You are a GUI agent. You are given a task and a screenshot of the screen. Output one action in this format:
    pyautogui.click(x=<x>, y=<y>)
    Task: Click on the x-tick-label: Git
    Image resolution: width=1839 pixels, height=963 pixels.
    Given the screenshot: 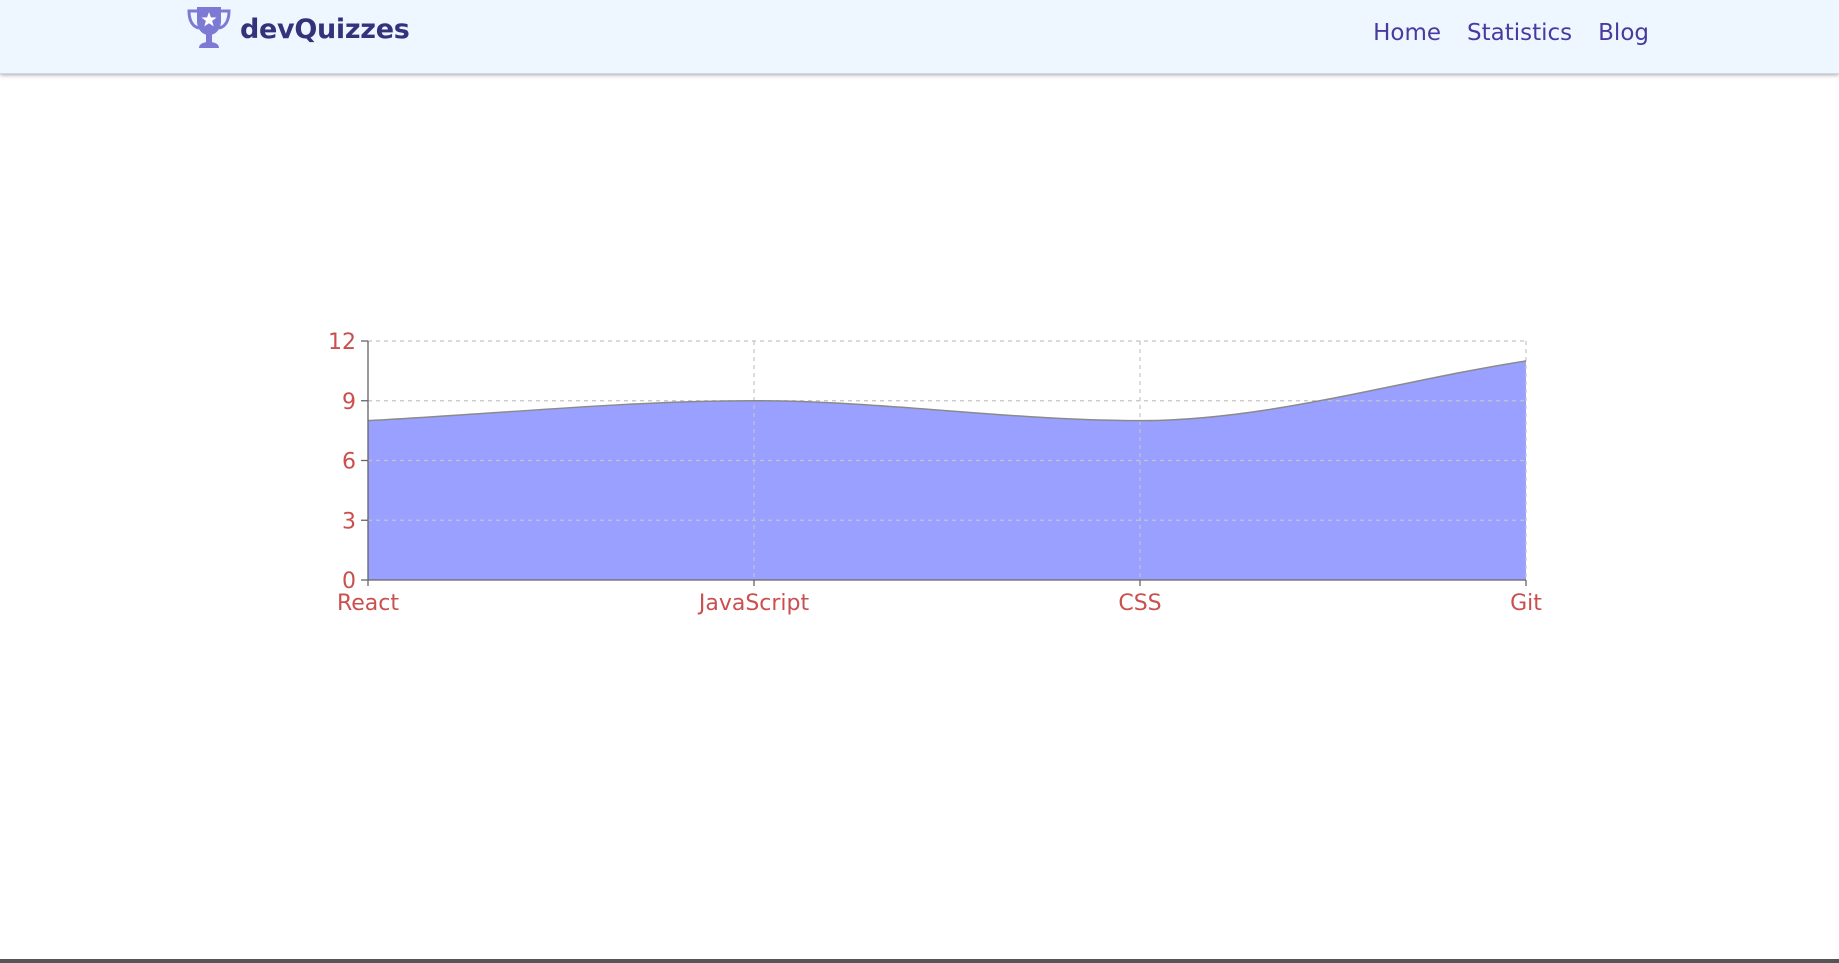 What is the action you would take?
    pyautogui.click(x=1526, y=603)
    